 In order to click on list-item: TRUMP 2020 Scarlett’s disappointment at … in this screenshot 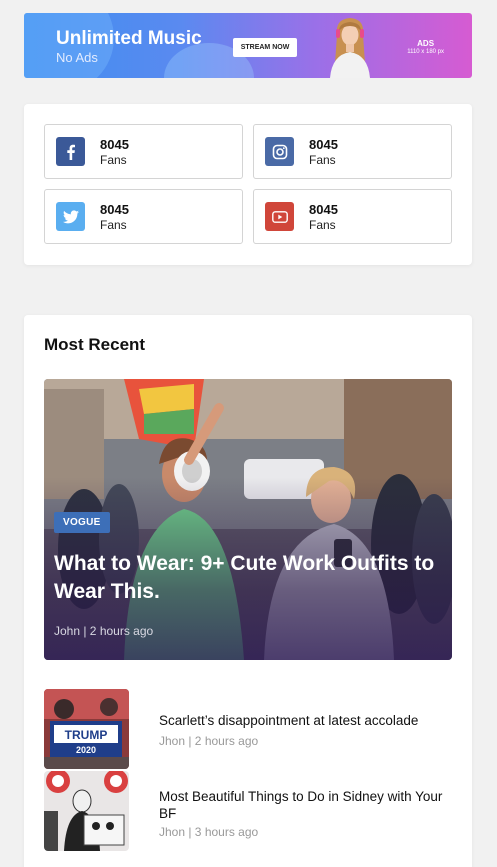, I will do `click(248, 729)`.